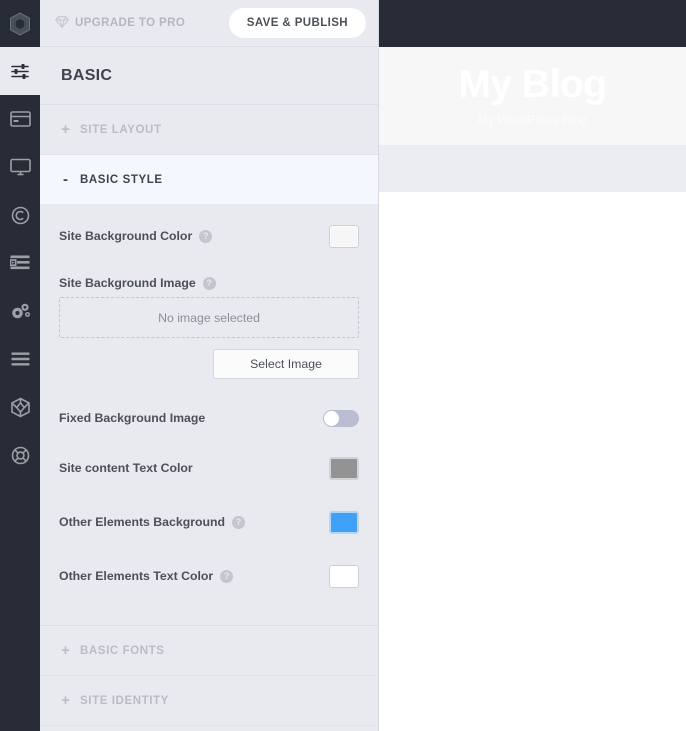  Describe the element at coordinates (146, 576) in the screenshot. I see `other-elements-text-color-label: Other Elements Text Color ?` at that location.